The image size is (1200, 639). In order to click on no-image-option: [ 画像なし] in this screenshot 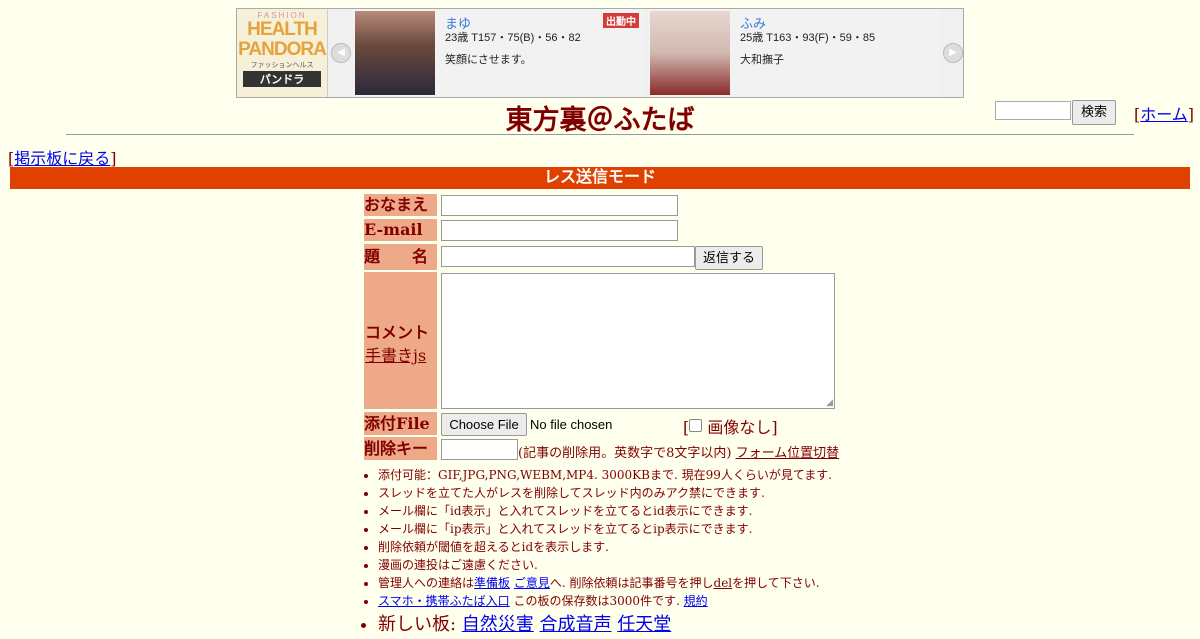, I will do `click(730, 426)`.